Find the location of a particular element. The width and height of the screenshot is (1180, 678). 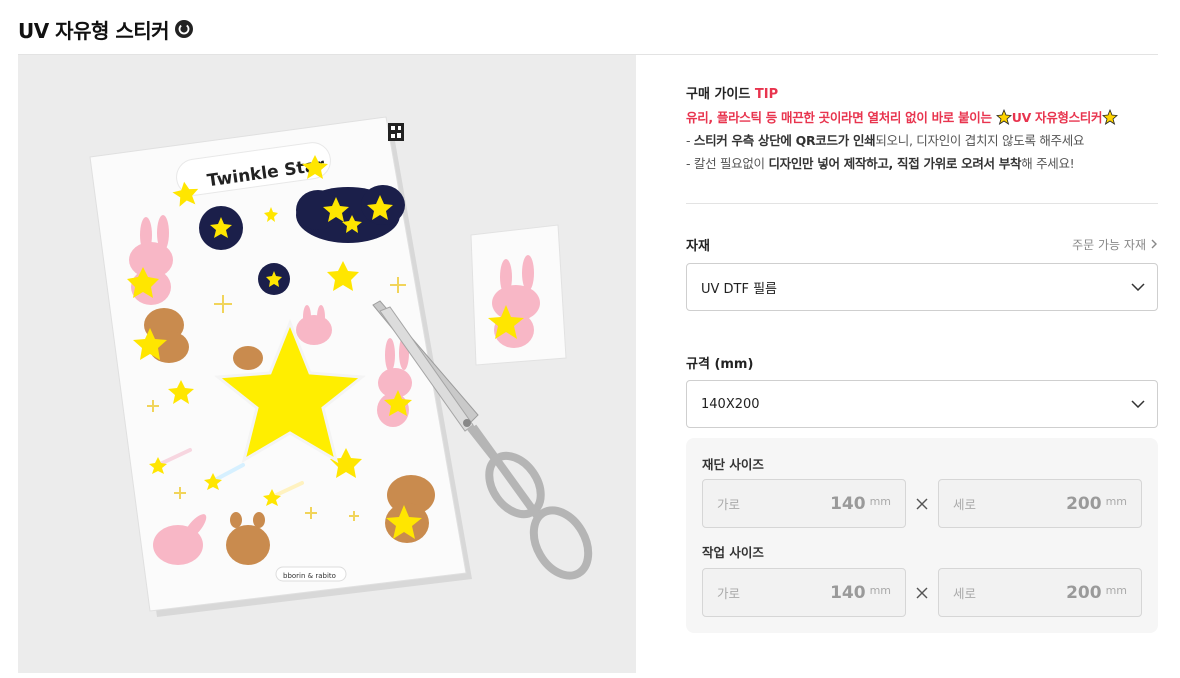

cut-size-label: 재단 사이즈 is located at coordinates (733, 464).